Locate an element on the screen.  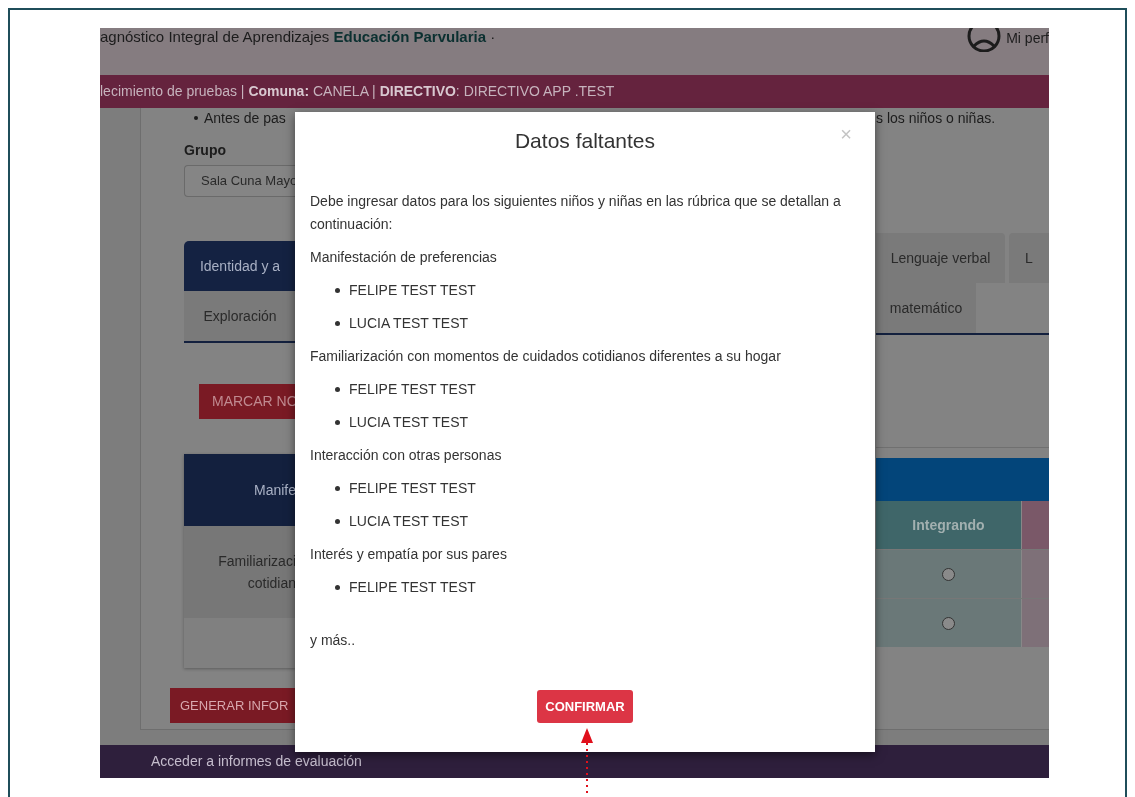
tab: Lenguaje verbal is located at coordinates (940, 258).